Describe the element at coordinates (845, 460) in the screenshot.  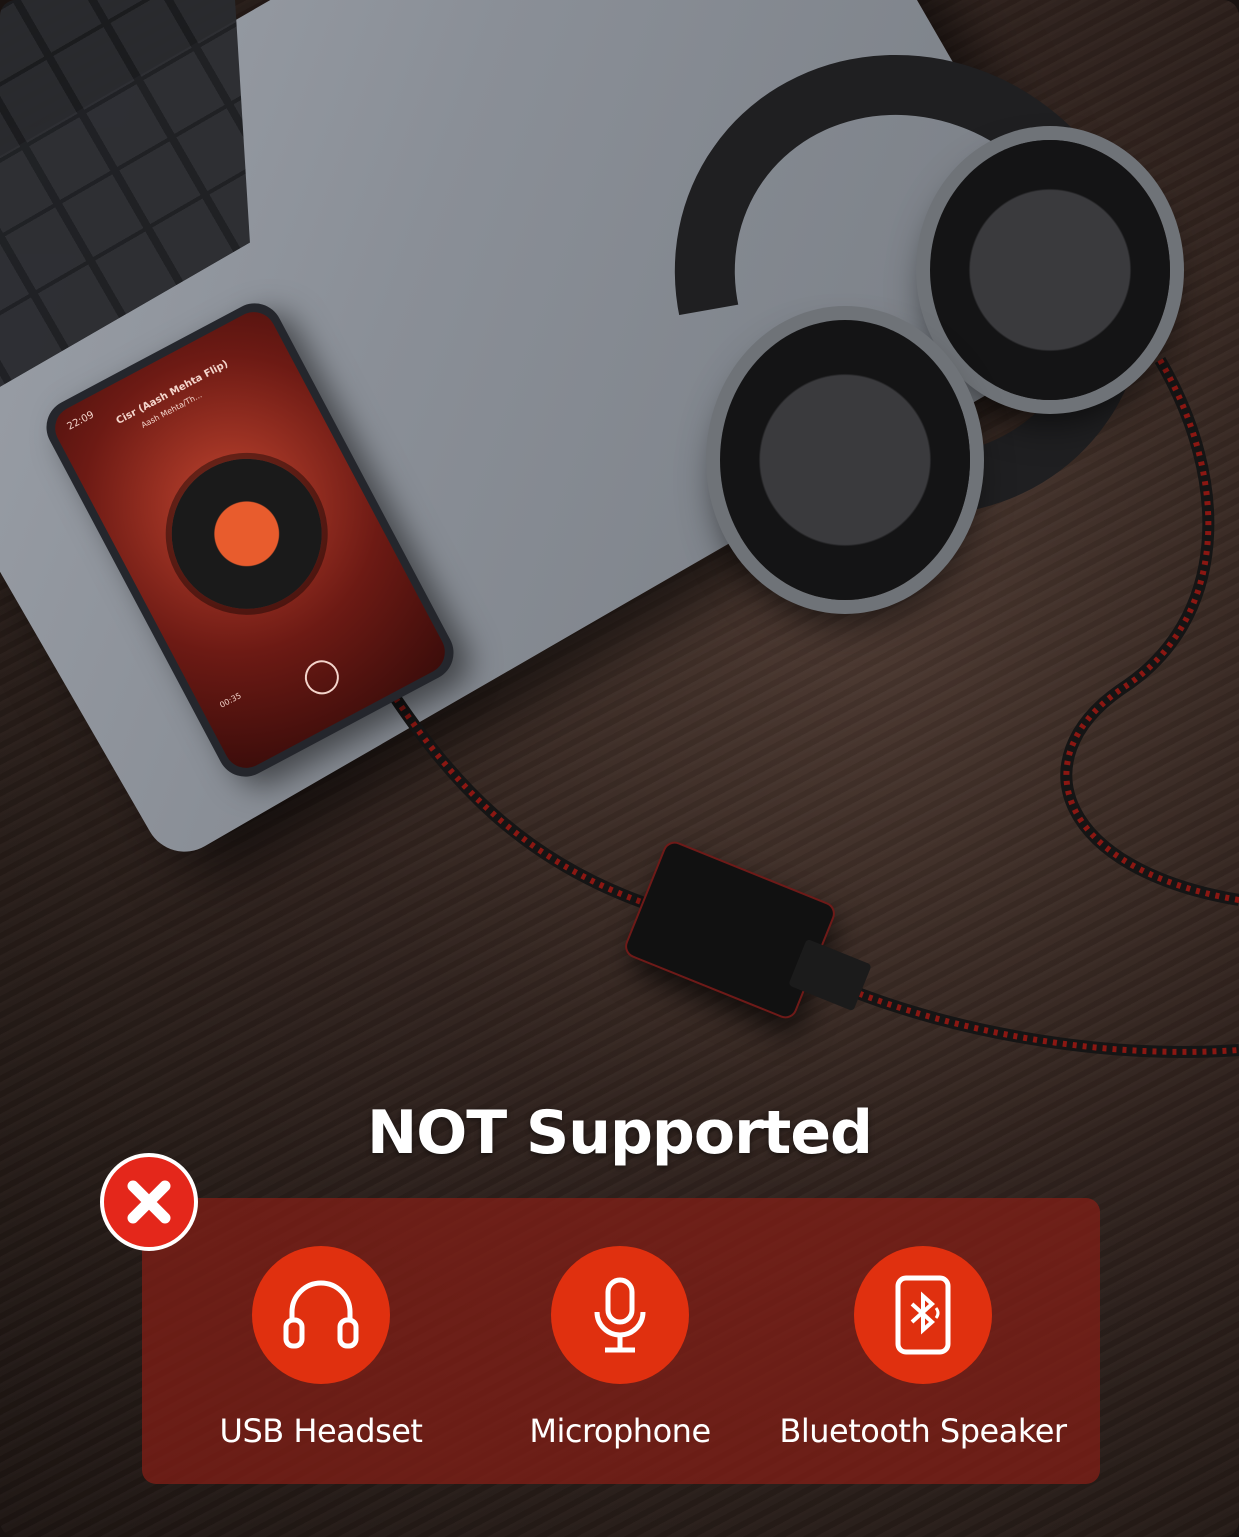
I see `ear-cup-left` at that location.